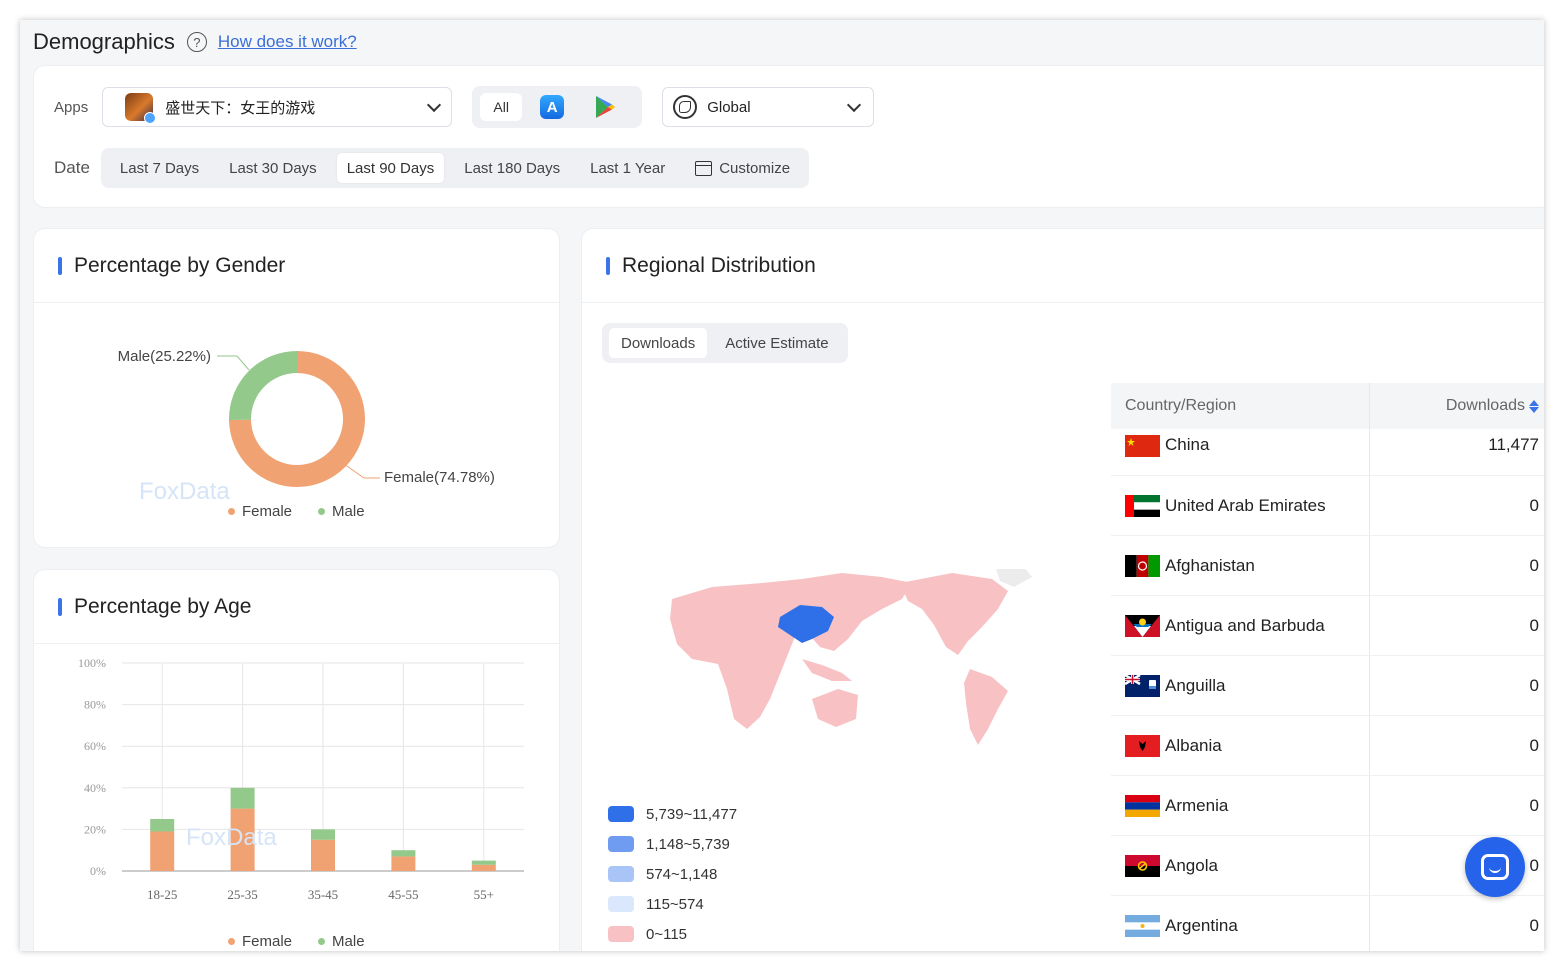 The height and width of the screenshot is (971, 1564). Describe the element at coordinates (71, 107) in the screenshot. I see `apps-label: Apps` at that location.